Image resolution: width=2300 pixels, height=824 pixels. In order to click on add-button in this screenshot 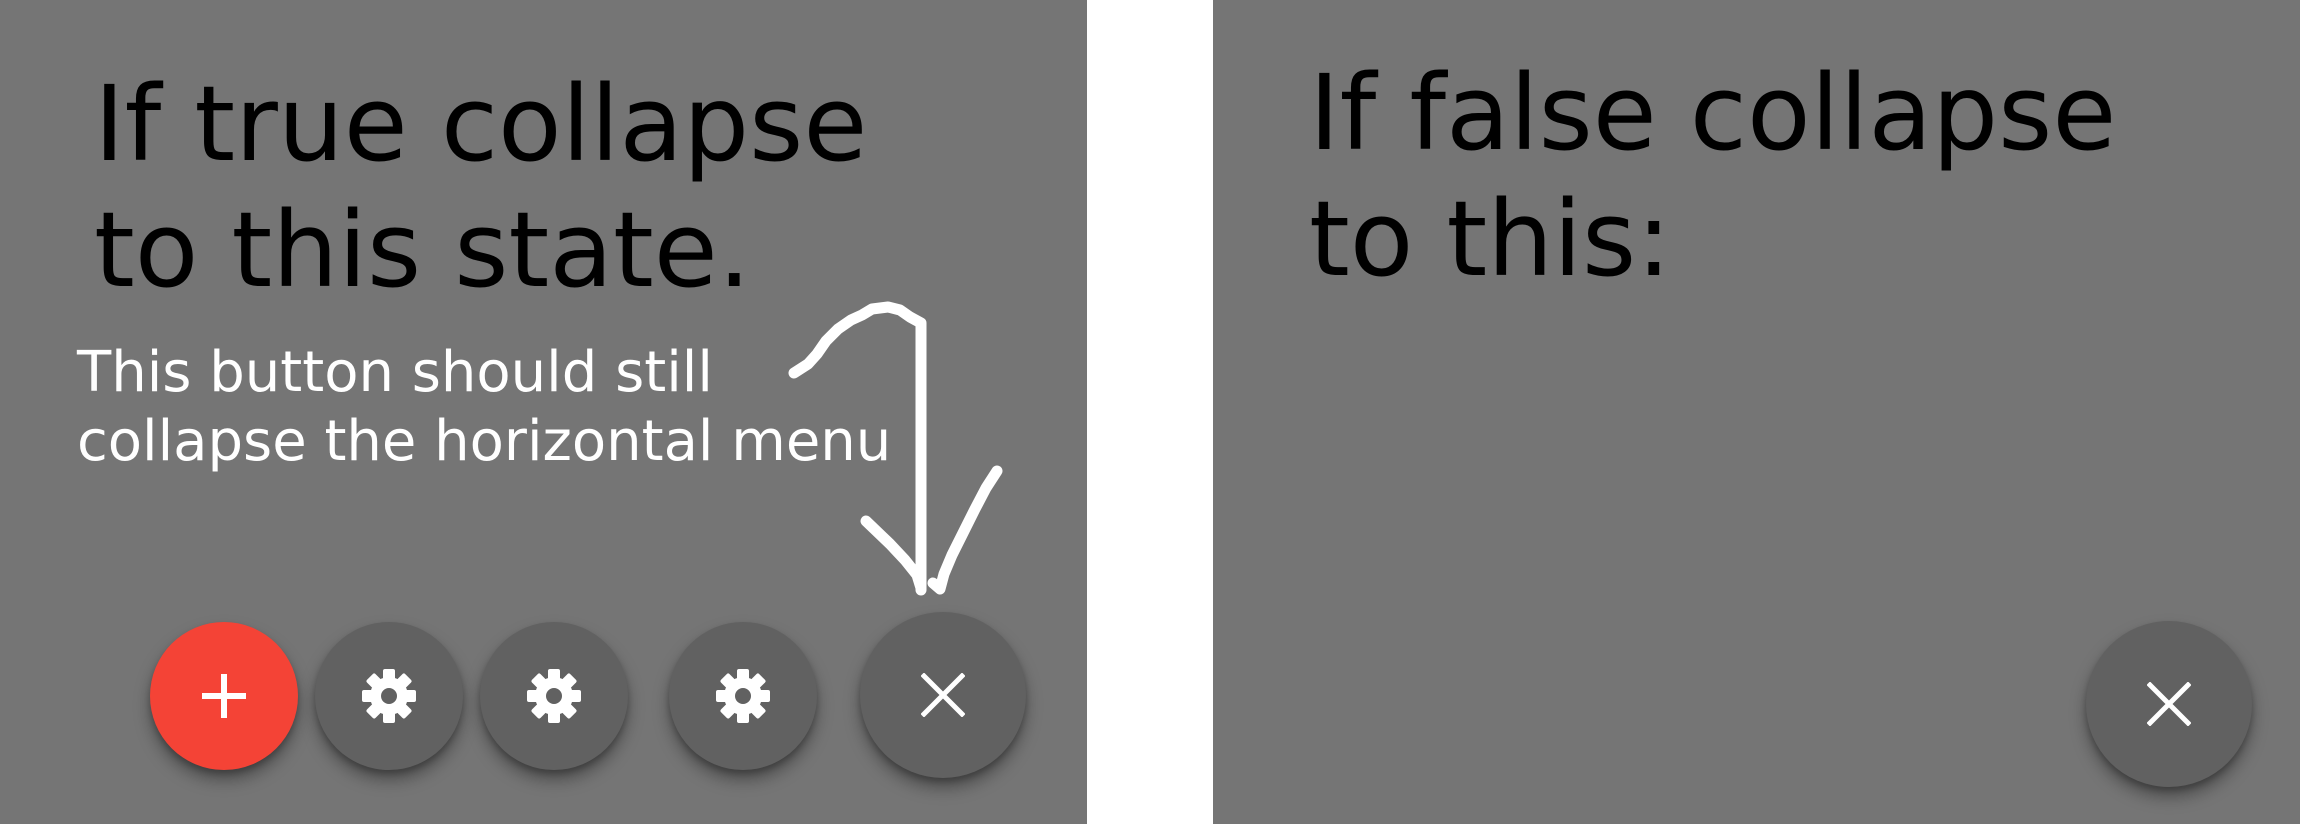, I will do `click(224, 696)`.